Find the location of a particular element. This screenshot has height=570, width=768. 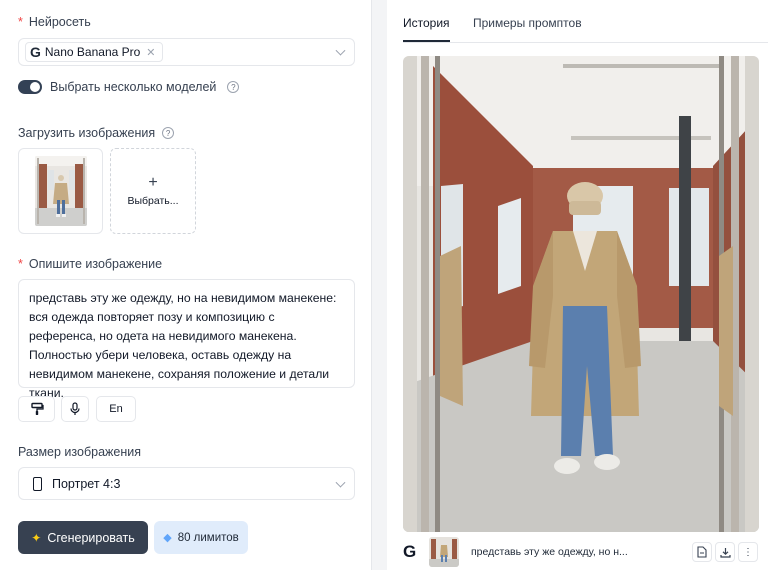

multi-model-toggle is located at coordinates (30, 87).